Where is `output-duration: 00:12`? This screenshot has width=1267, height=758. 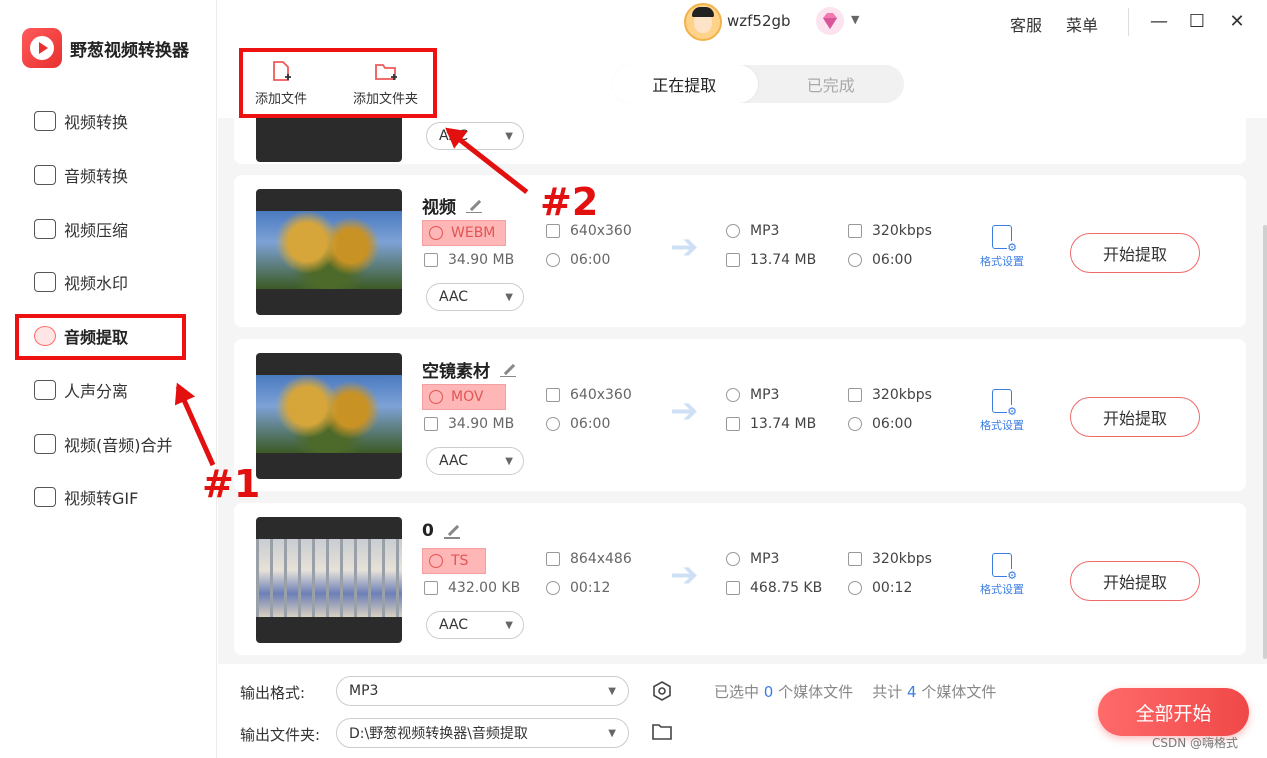
output-duration: 00:12 is located at coordinates (880, 588).